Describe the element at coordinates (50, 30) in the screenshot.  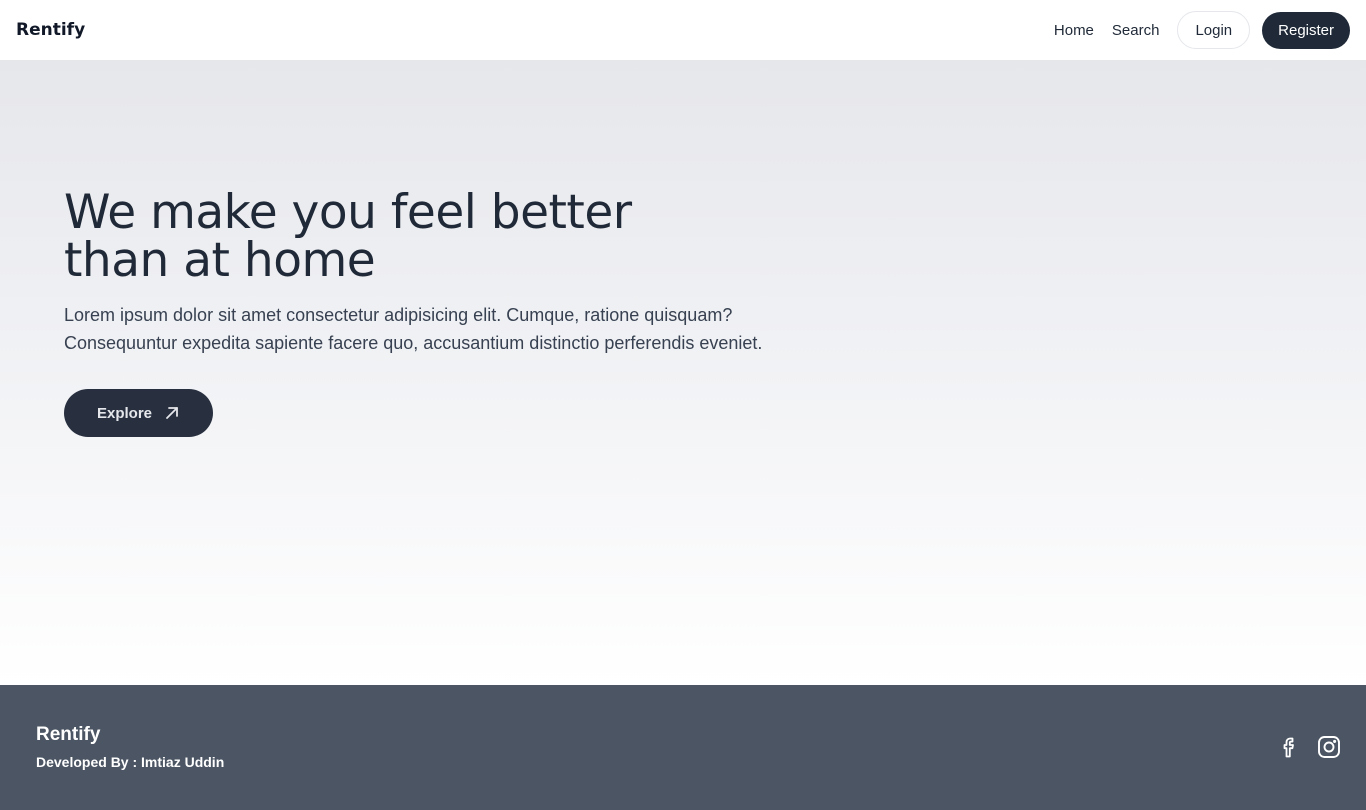
I see `brand-logo: Rentify` at that location.